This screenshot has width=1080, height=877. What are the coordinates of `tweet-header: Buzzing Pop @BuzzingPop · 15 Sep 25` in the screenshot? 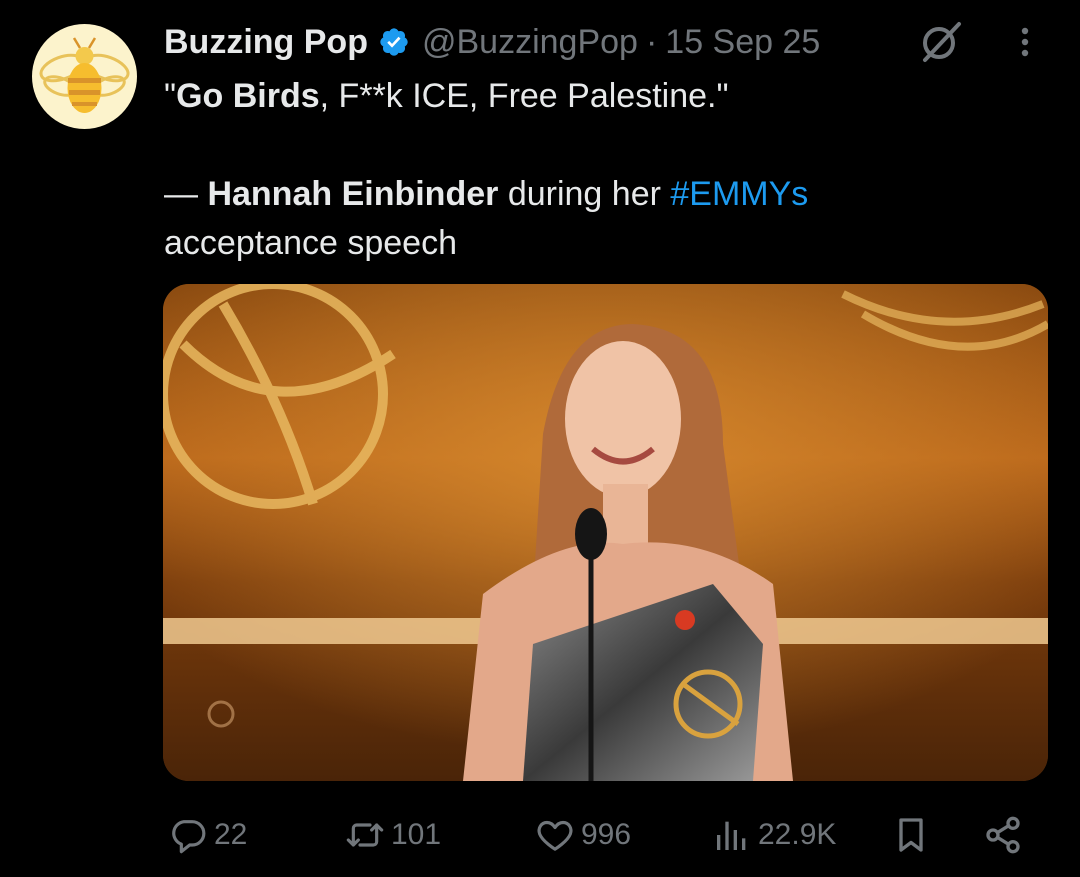 It's located at (492, 42).